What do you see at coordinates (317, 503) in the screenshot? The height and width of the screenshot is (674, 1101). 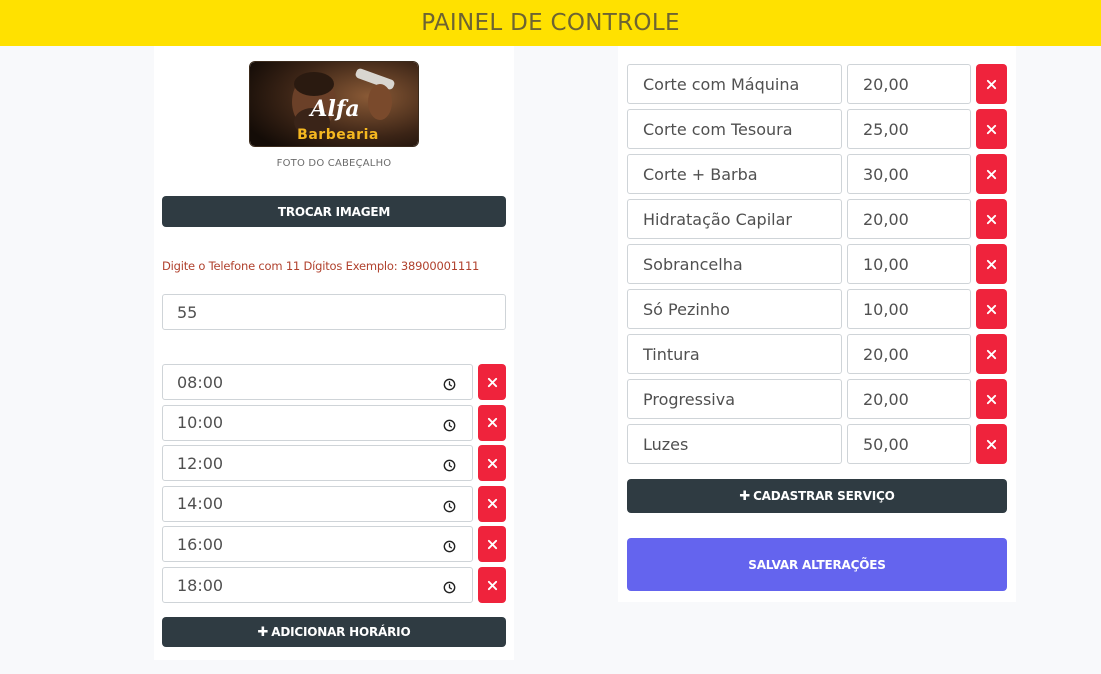 I see `time-input: 14:00` at bounding box center [317, 503].